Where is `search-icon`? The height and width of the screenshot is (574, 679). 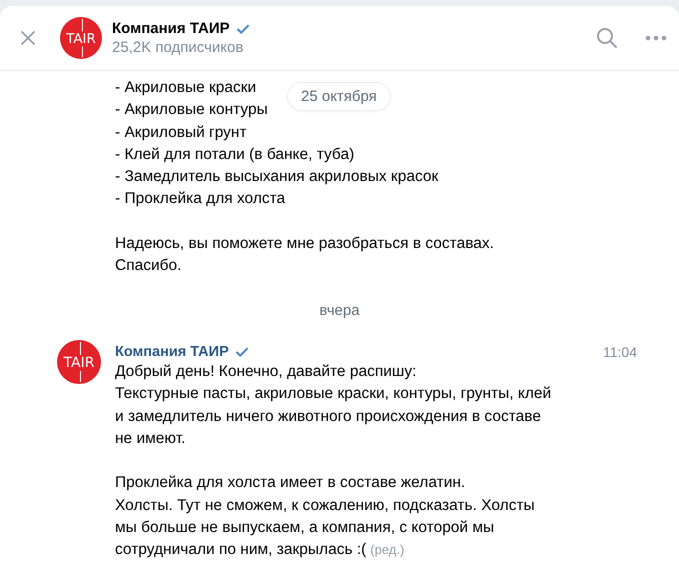
search-icon is located at coordinates (607, 38).